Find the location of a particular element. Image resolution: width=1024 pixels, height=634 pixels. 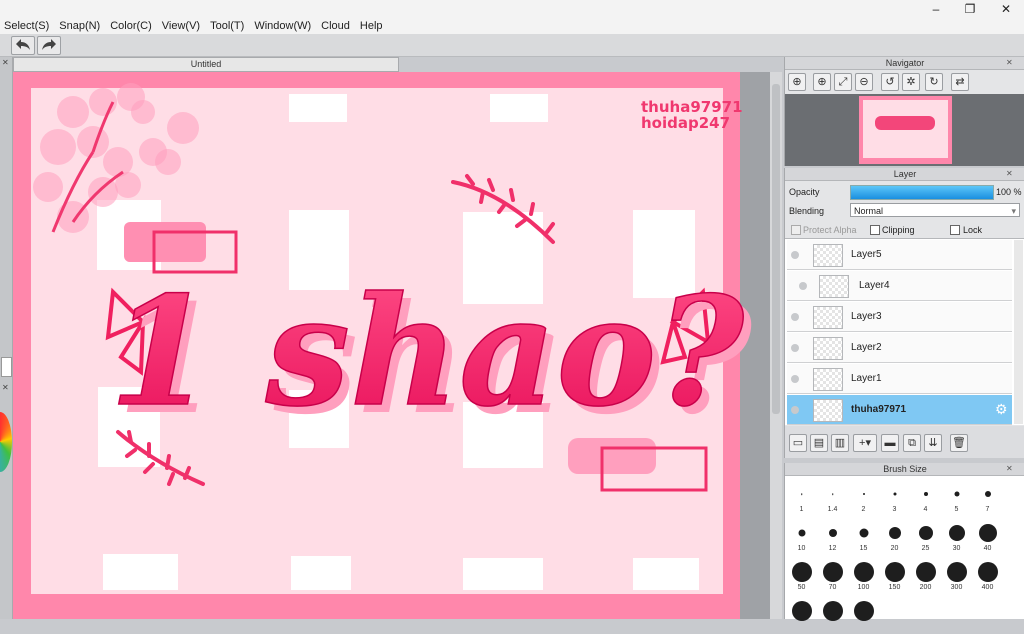

reset-rotation-icon: ✲ is located at coordinates (911, 82).